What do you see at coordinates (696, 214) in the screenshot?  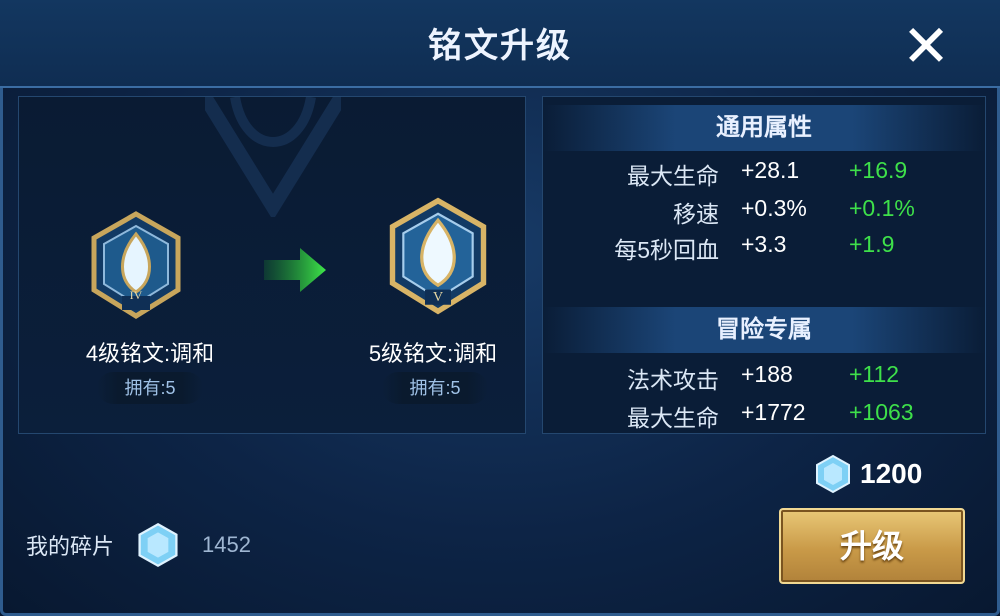 I see `stat-name: 移速` at bounding box center [696, 214].